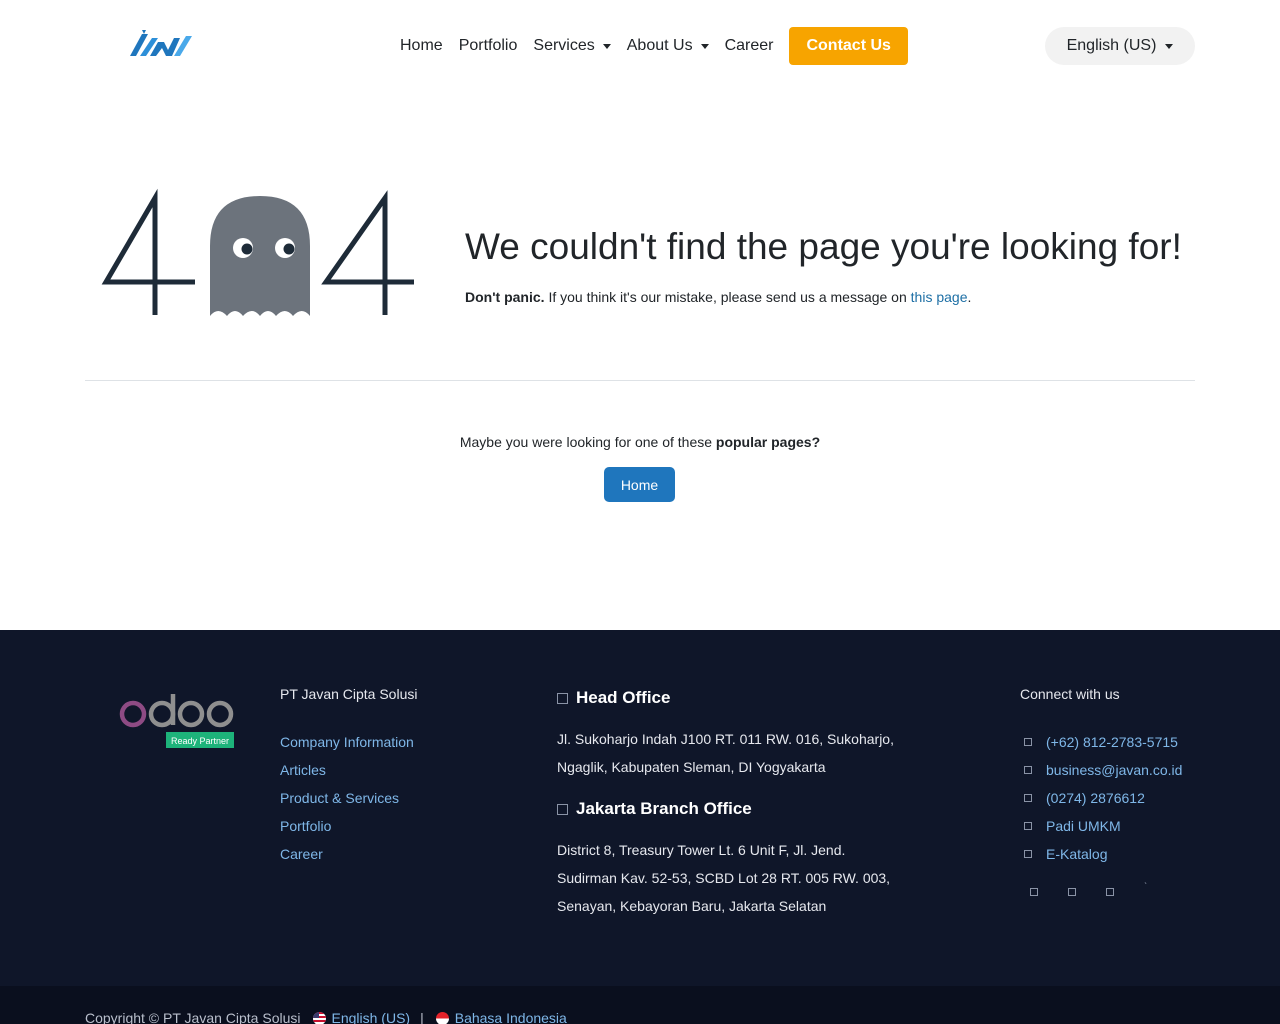  I want to click on telephone-icon, so click(1028, 798).